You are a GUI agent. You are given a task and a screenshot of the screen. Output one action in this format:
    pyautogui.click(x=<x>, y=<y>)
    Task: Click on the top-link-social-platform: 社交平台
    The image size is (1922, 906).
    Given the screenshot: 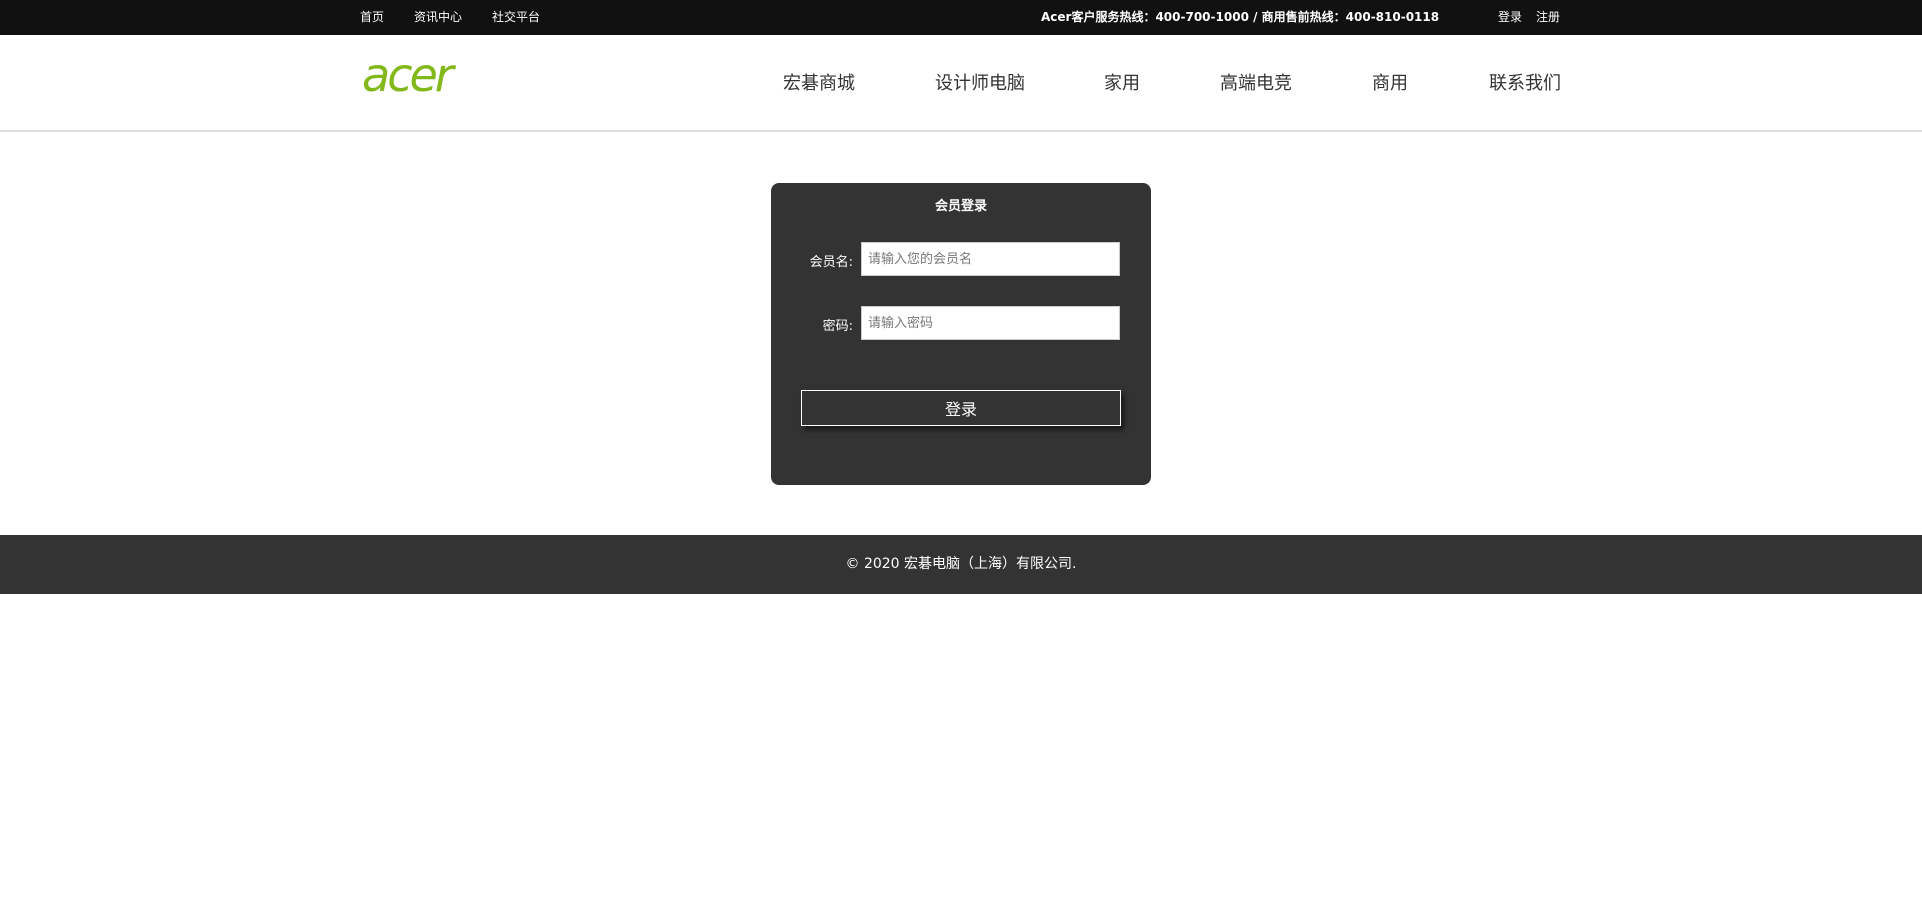 What is the action you would take?
    pyautogui.click(x=516, y=17)
    